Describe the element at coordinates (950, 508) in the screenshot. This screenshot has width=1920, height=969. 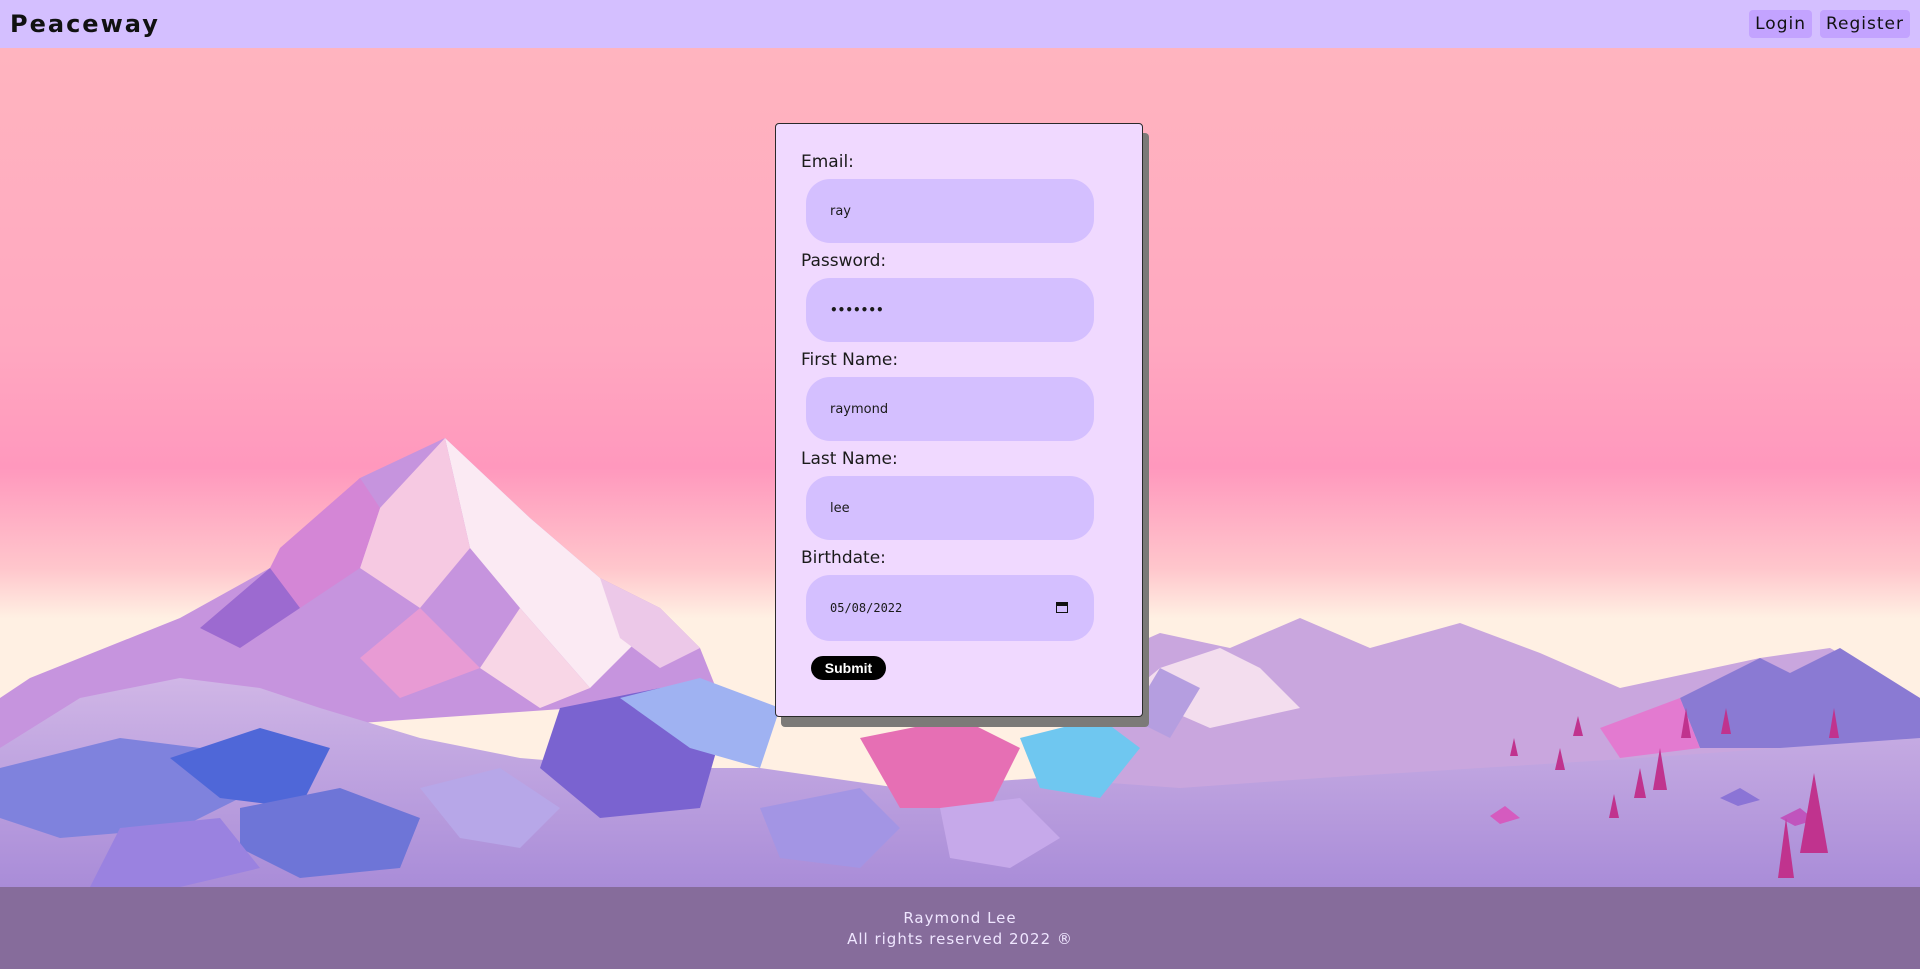
I see `last-name-field: lee` at that location.